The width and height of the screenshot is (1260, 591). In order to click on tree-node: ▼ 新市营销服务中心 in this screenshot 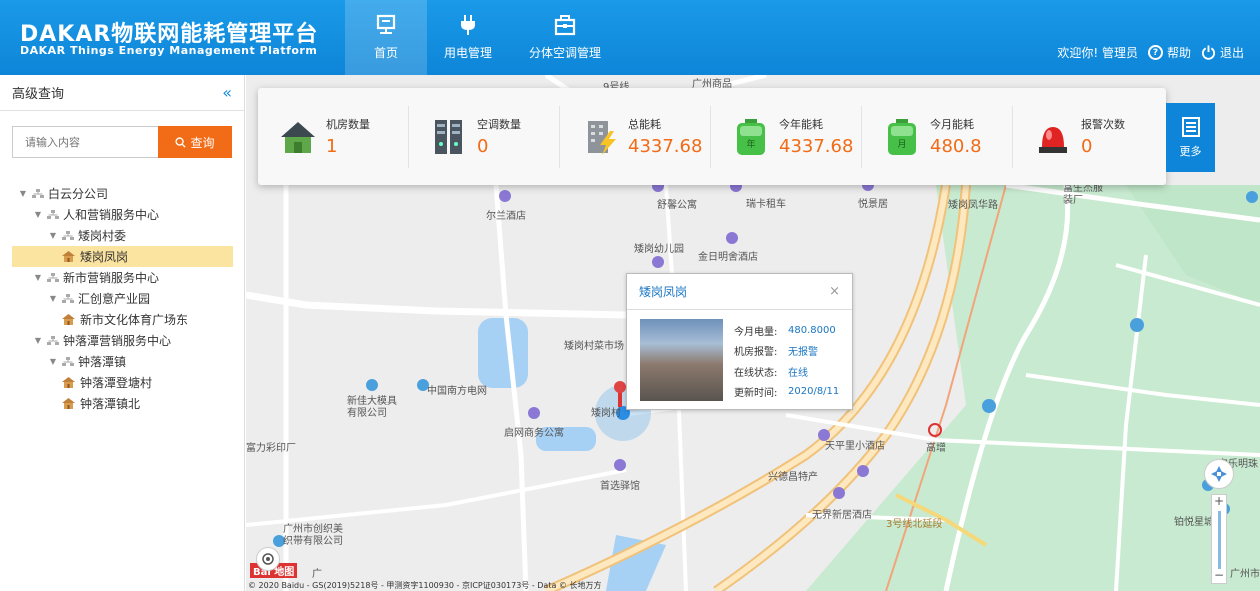, I will do `click(122, 277)`.